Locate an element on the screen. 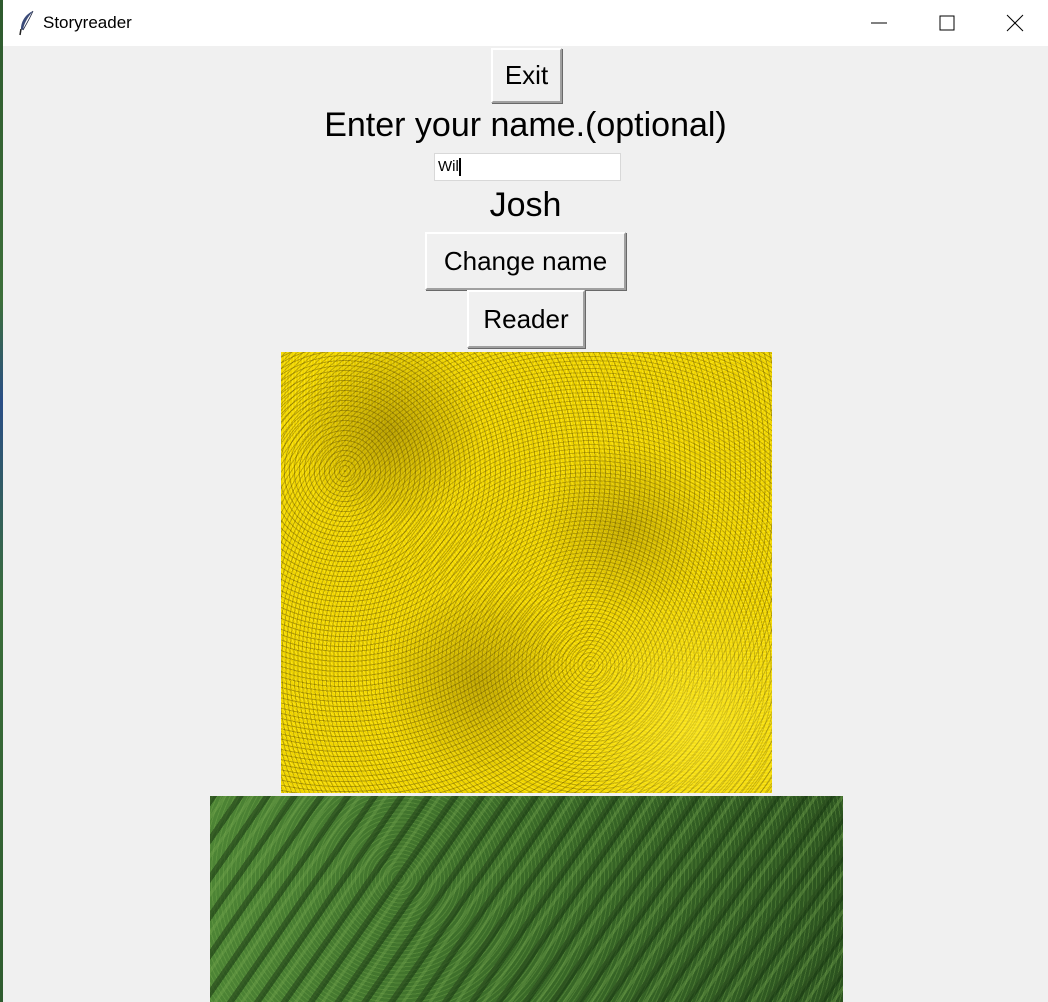 The height and width of the screenshot is (1002, 1048). text-caret is located at coordinates (459, 167).